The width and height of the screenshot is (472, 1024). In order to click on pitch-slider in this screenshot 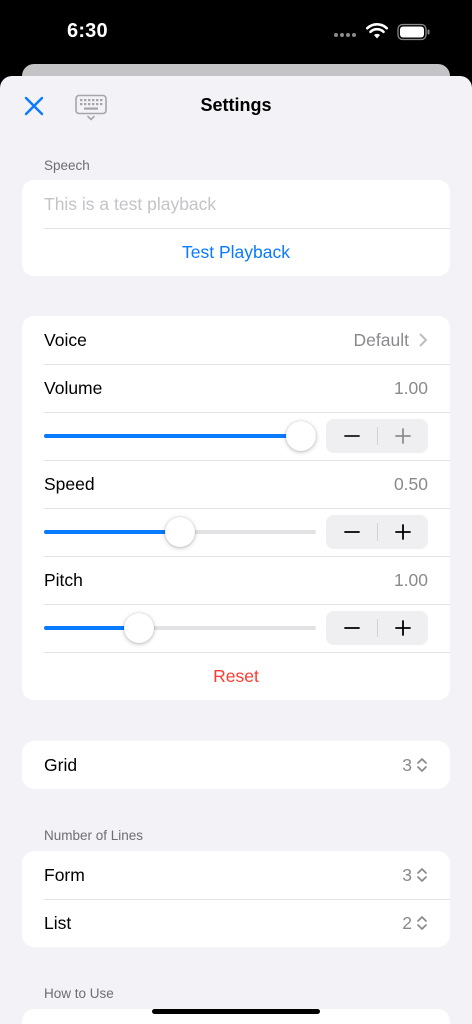, I will do `click(180, 628)`.